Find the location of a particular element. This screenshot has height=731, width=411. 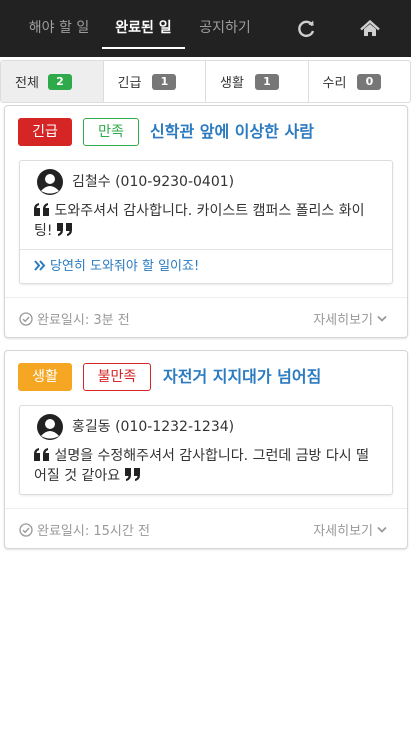

filter-label: 수리 is located at coordinates (334, 83).